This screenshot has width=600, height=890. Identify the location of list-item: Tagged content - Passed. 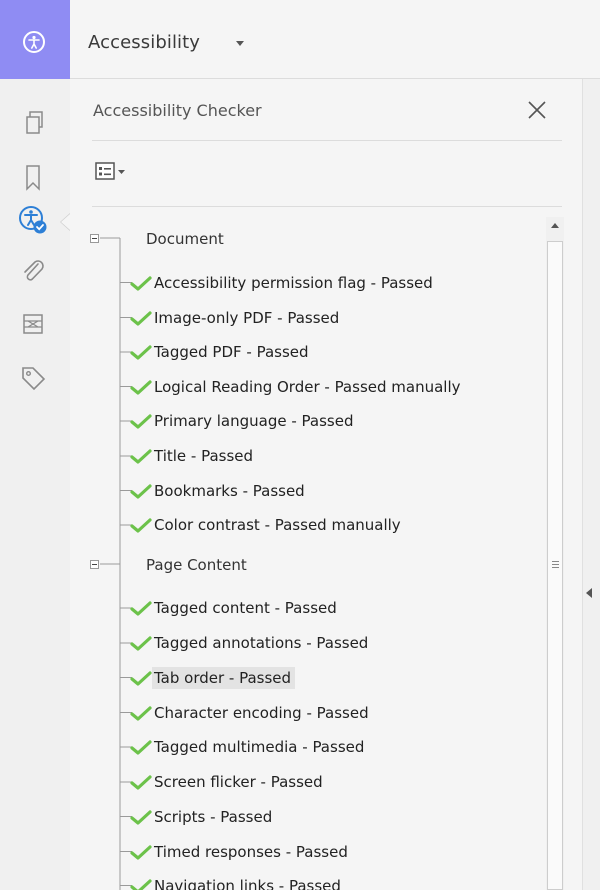
(235, 608).